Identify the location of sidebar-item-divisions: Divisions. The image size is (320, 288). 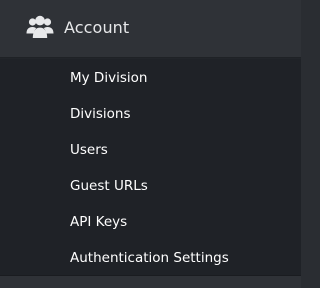
(100, 114).